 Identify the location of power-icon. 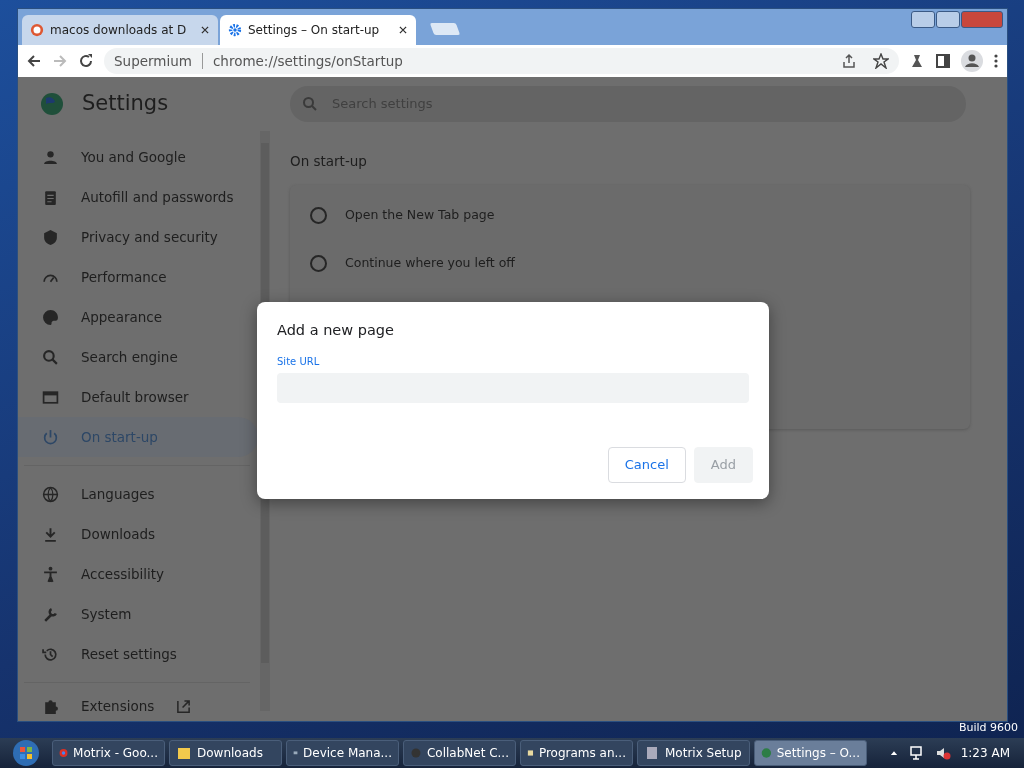
(50, 437).